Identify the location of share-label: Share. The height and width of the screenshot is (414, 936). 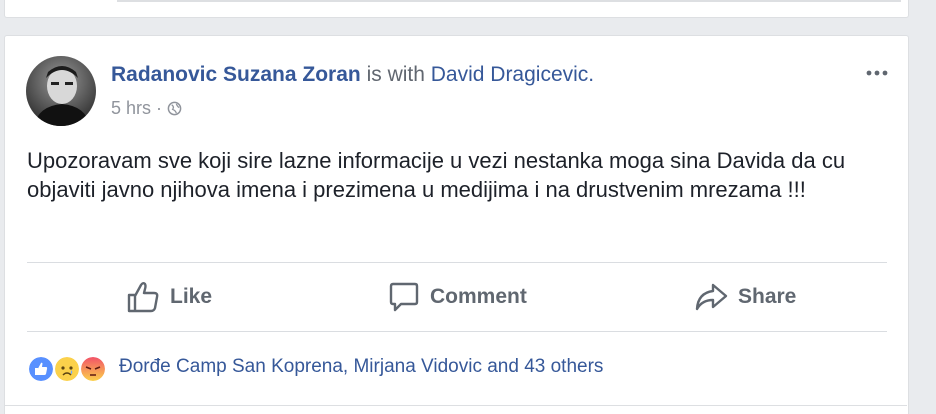
(767, 296).